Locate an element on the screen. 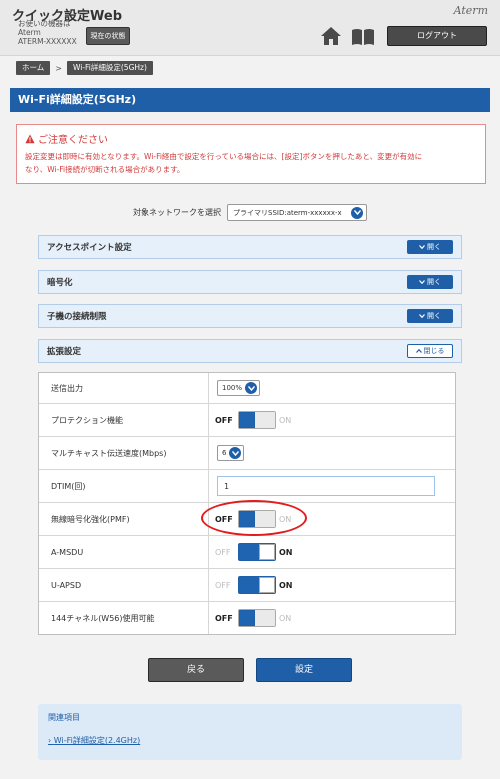 Image resolution: width=500 pixels, height=779 pixels. tx-power-select: 100% is located at coordinates (239, 388).